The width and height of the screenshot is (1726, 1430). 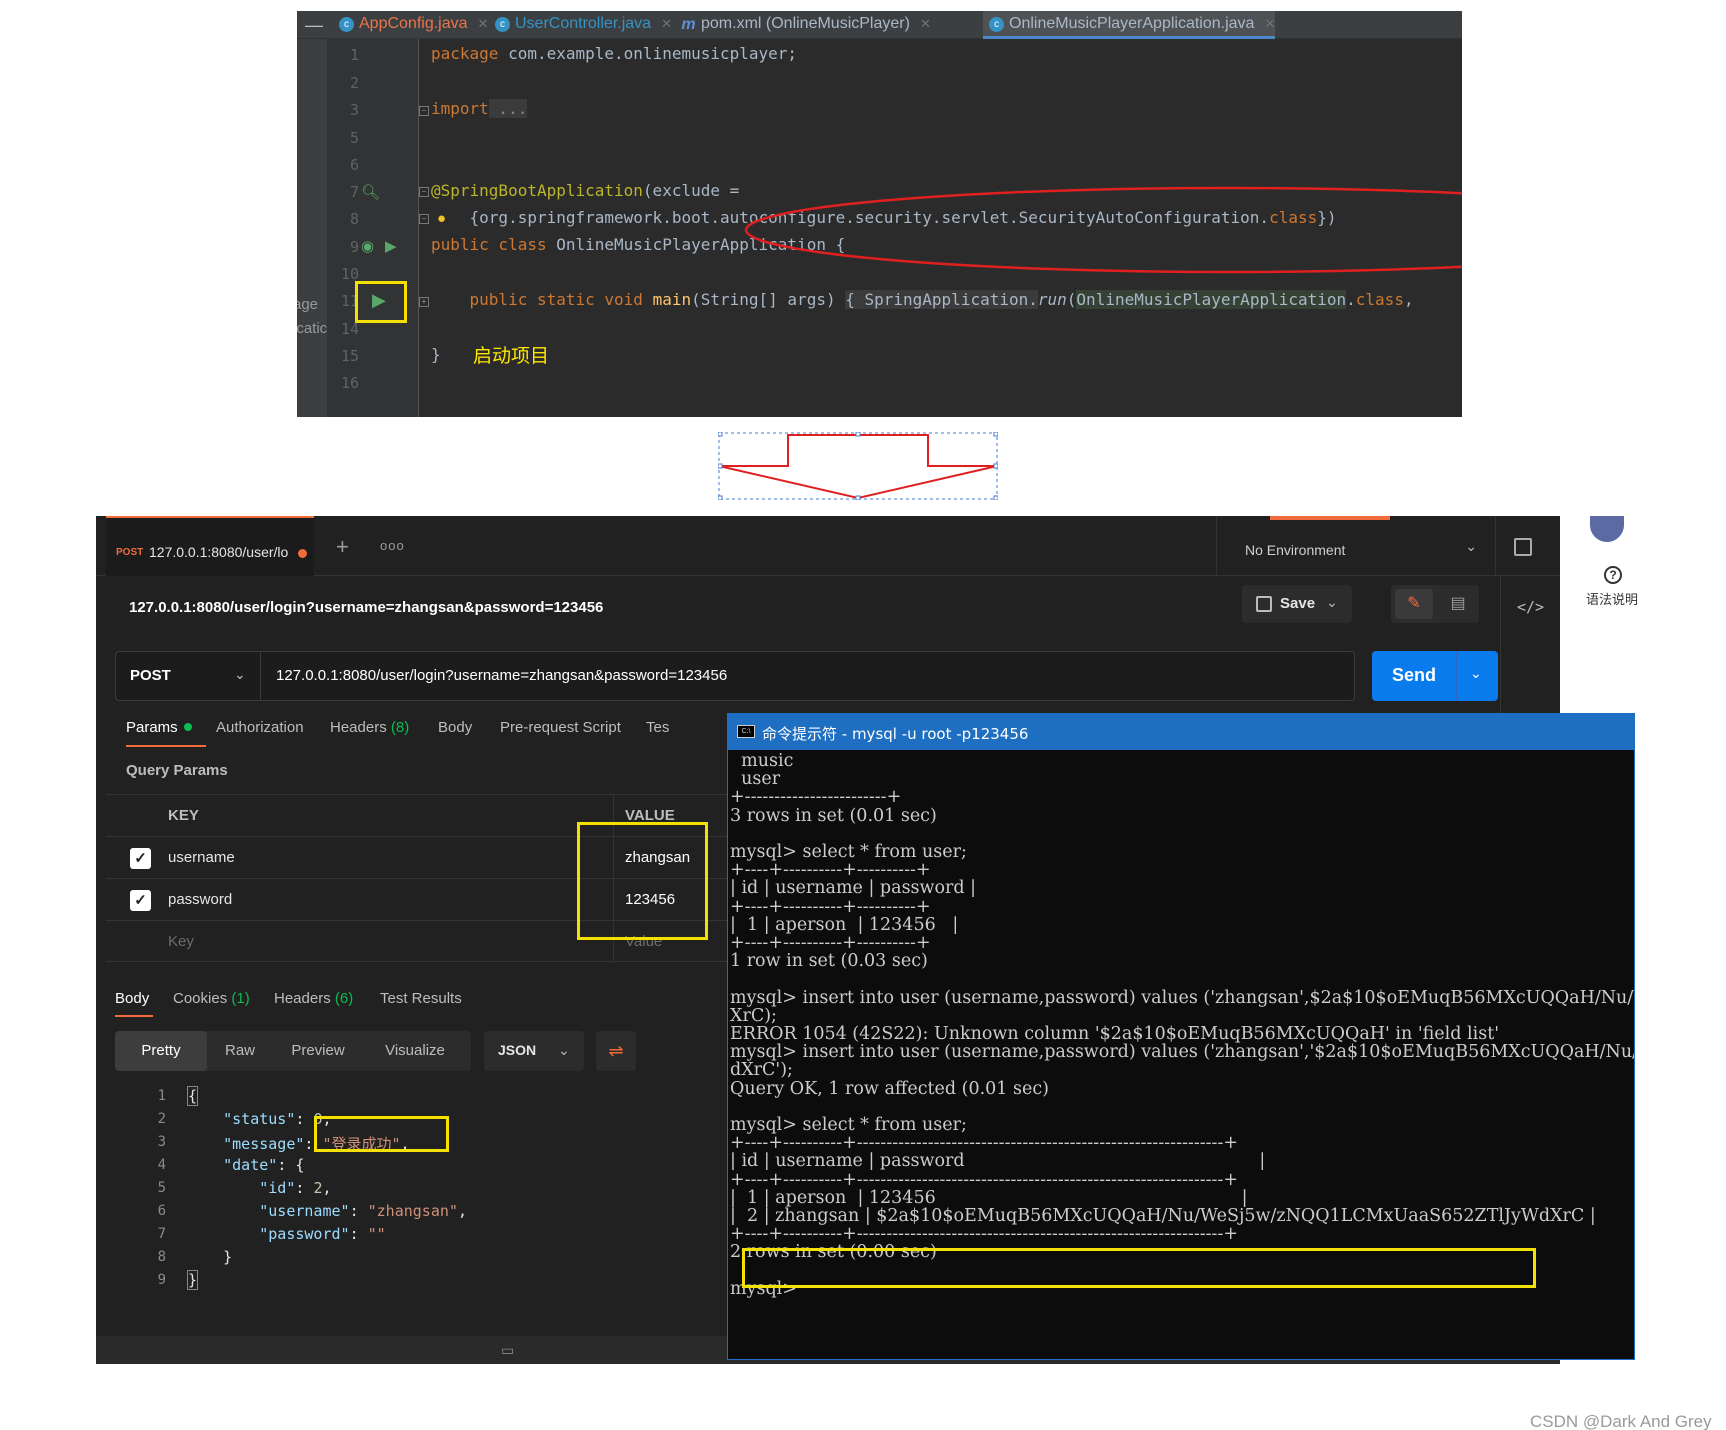 I want to click on edit-pencil-icon: ✎, so click(x=1414, y=604).